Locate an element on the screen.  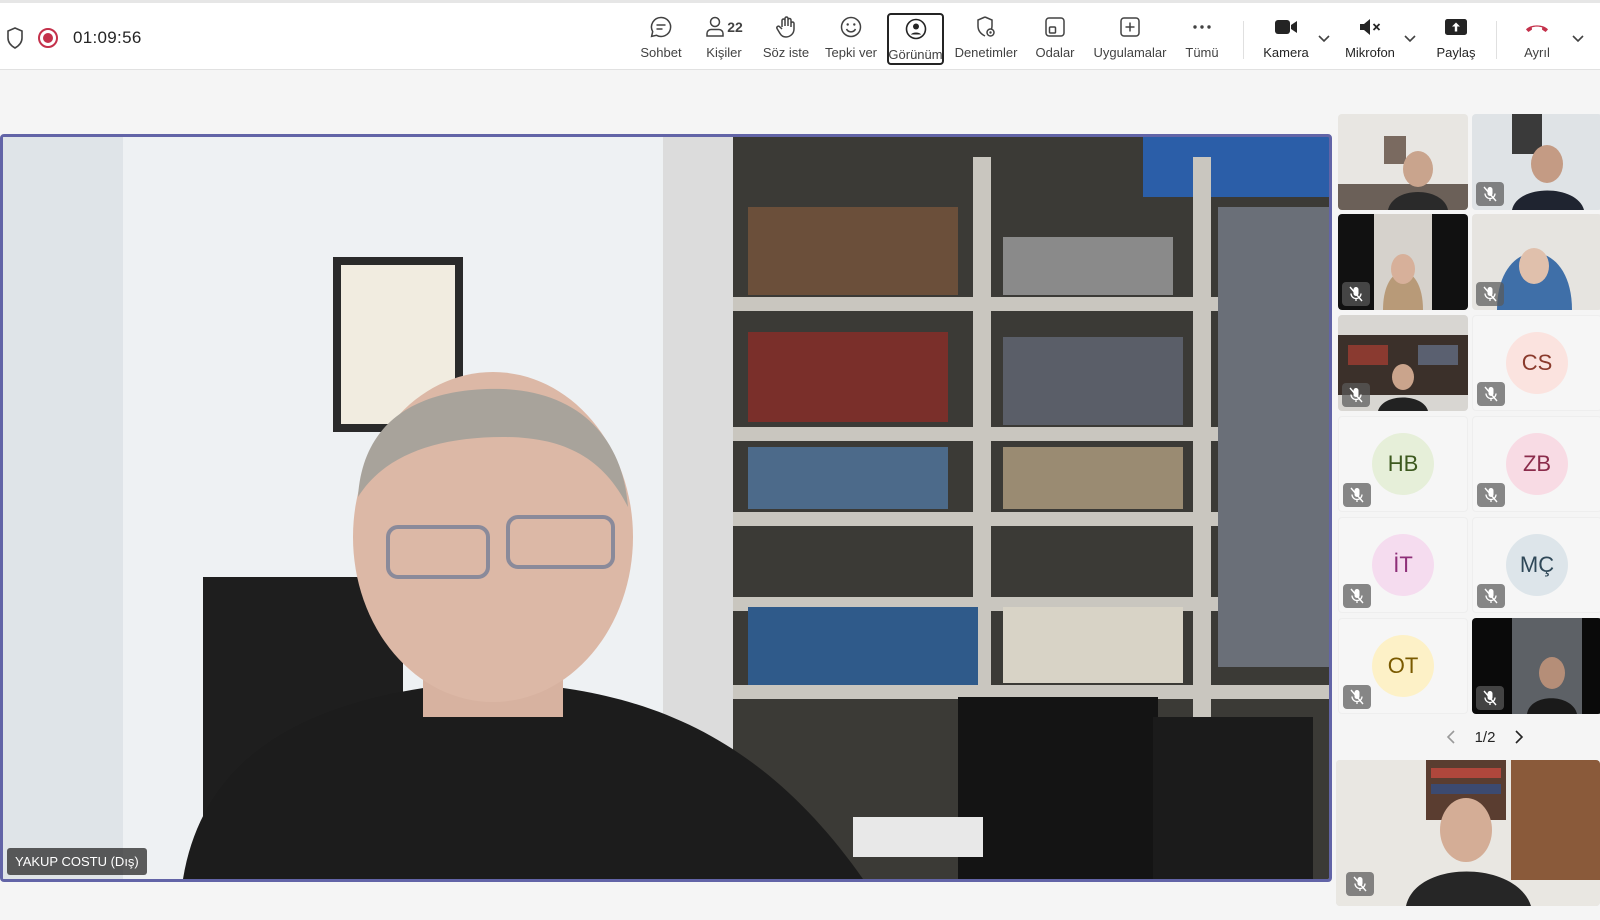
raise-hand-button: Söz iste is located at coordinates (786, 39).